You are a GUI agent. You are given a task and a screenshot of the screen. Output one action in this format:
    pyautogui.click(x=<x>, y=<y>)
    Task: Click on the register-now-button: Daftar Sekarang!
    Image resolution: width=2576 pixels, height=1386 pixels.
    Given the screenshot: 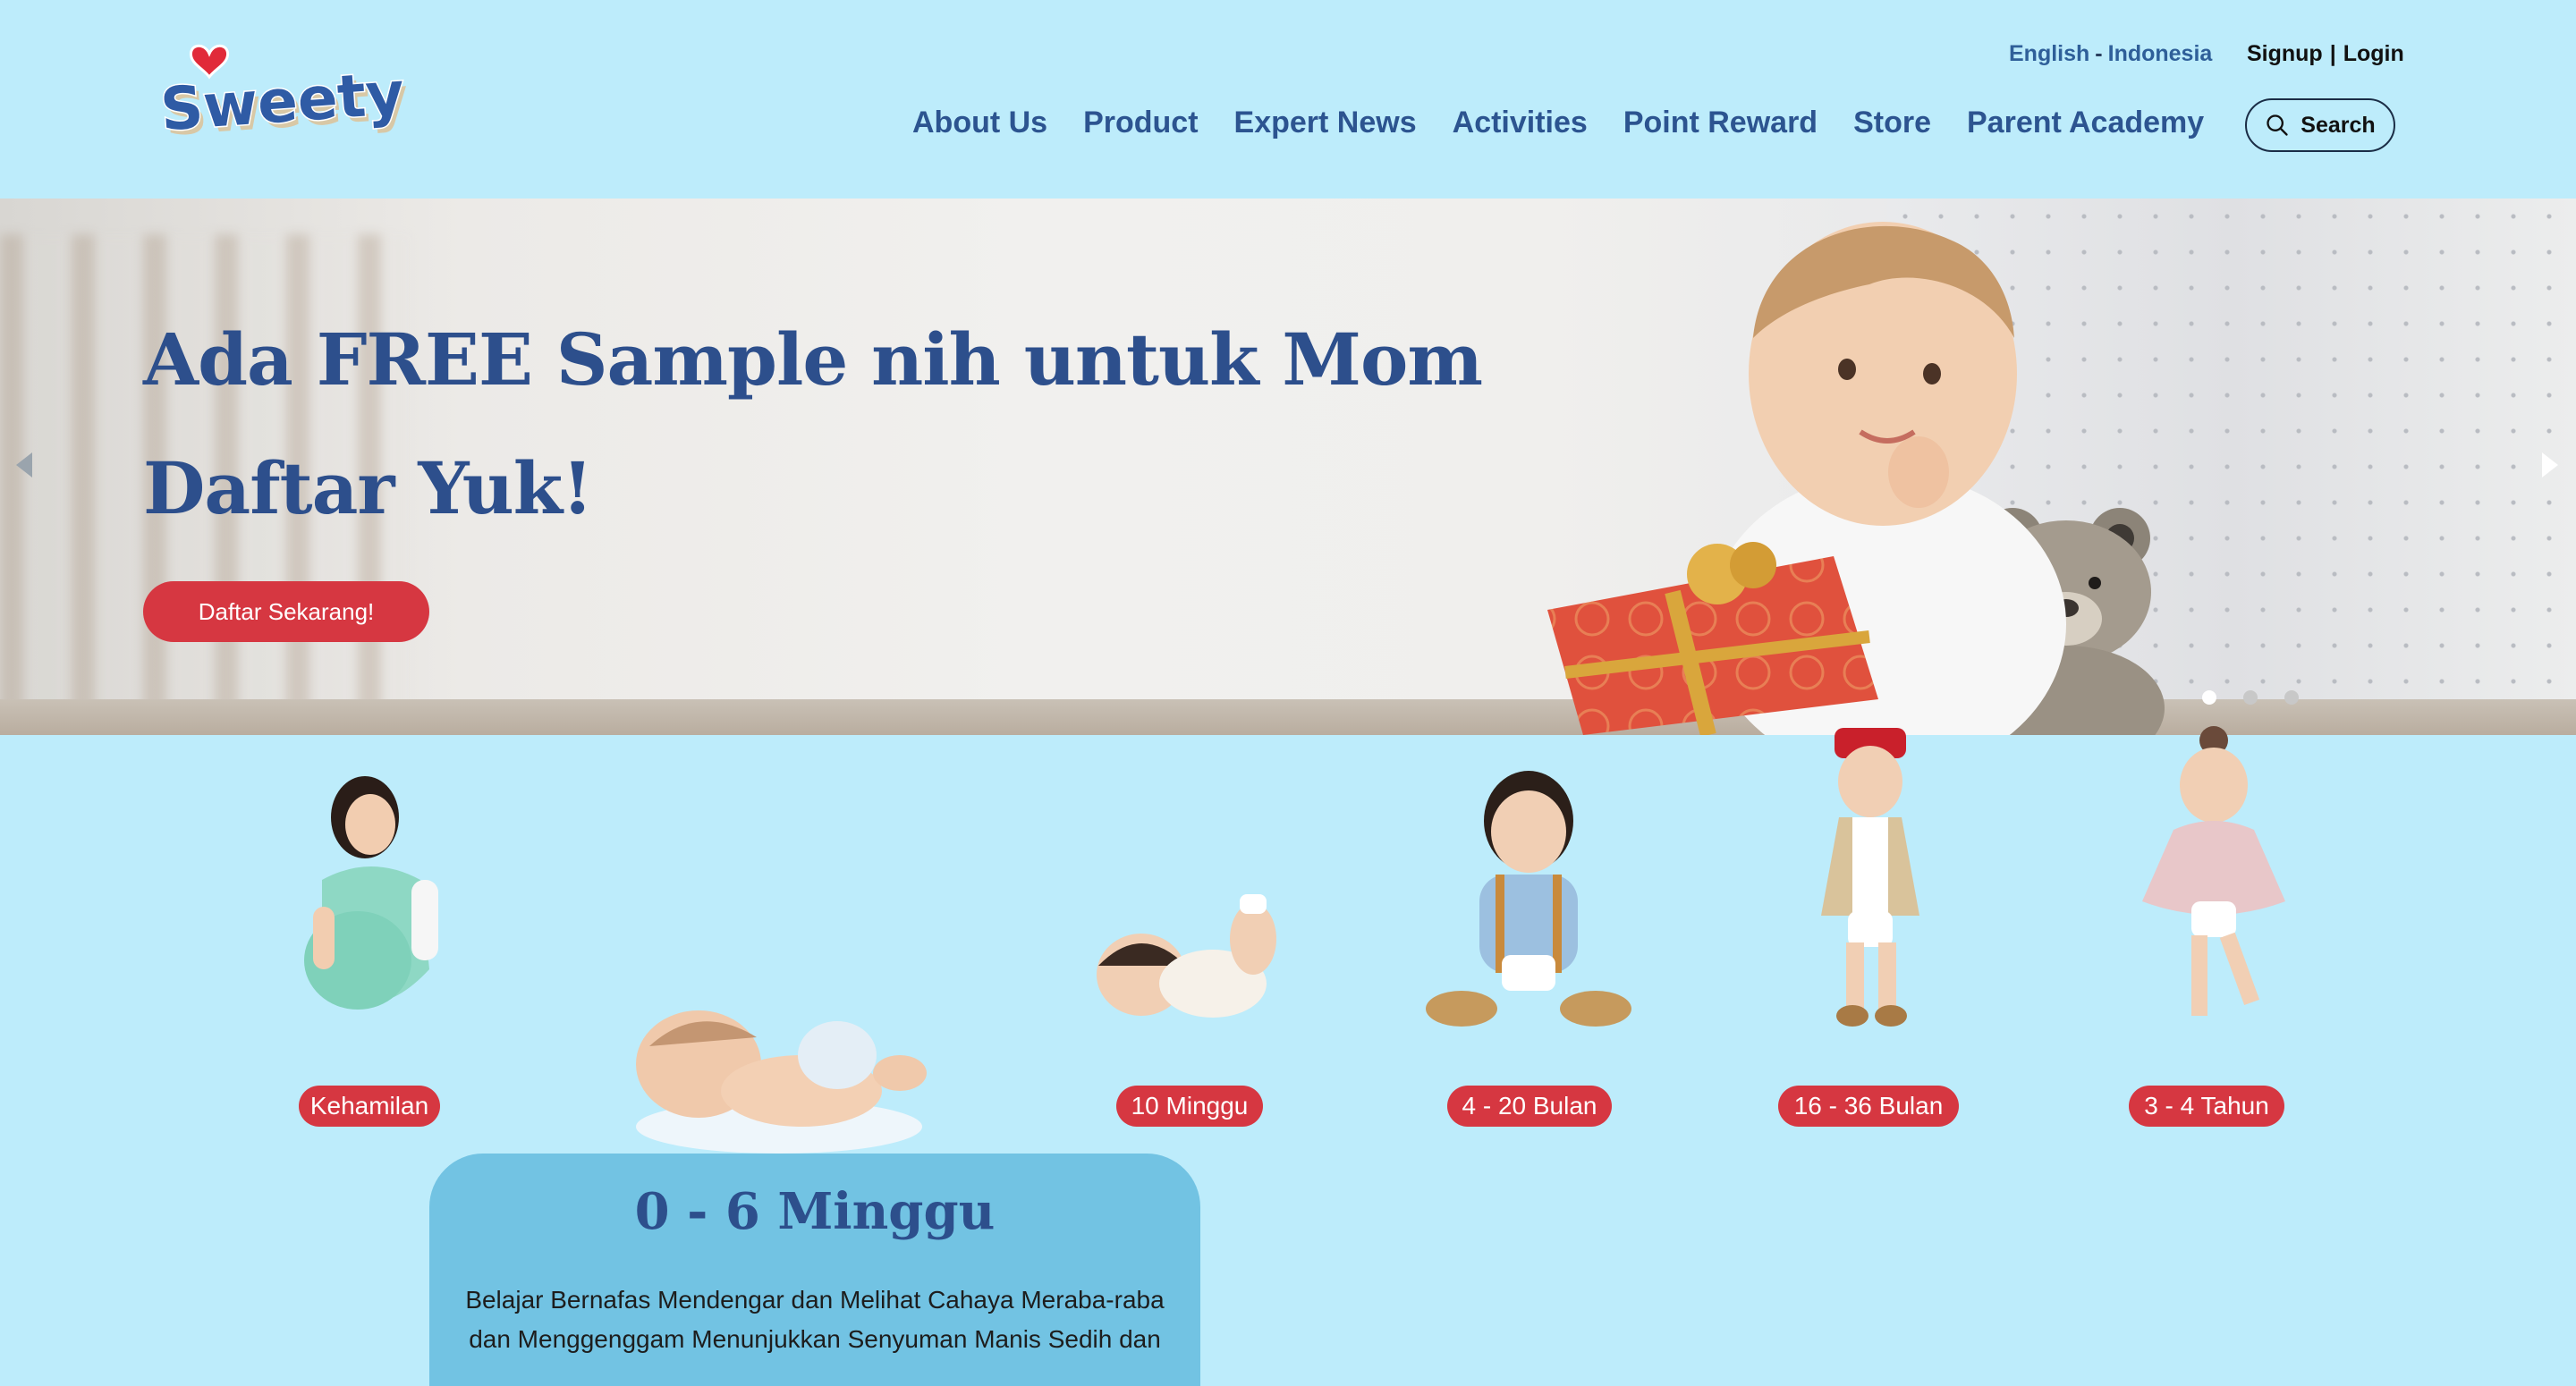 What is the action you would take?
    pyautogui.click(x=286, y=611)
    